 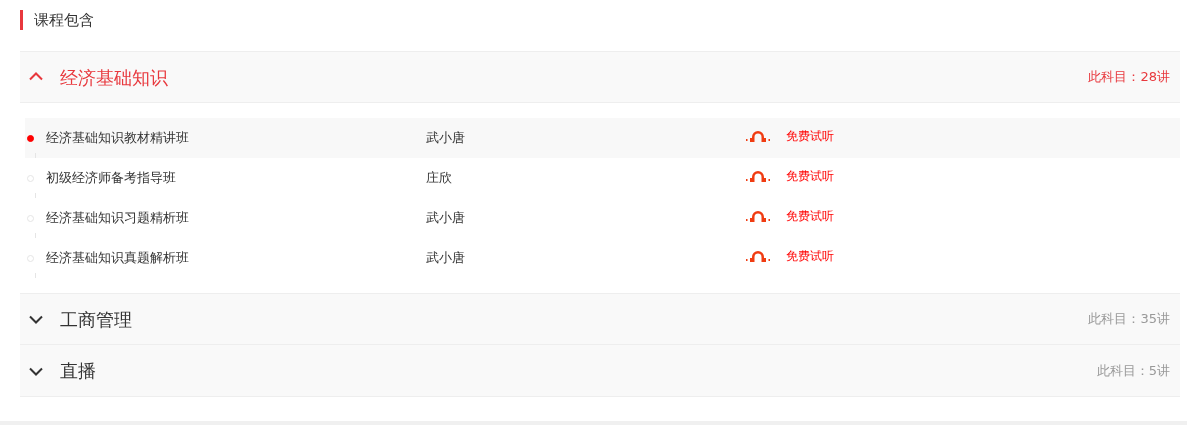 I want to click on course-name: 经济基础知识教材精讲班, so click(x=118, y=138).